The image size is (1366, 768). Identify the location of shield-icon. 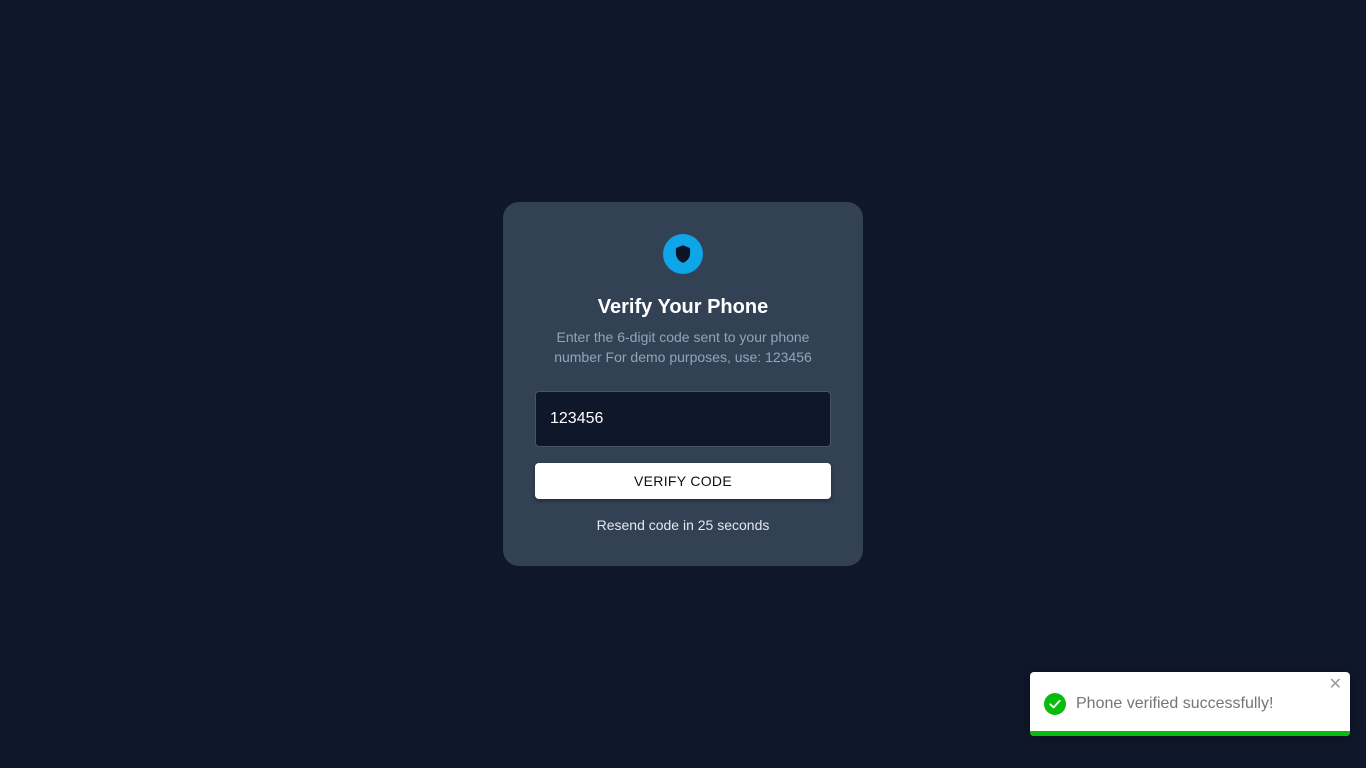
(683, 254).